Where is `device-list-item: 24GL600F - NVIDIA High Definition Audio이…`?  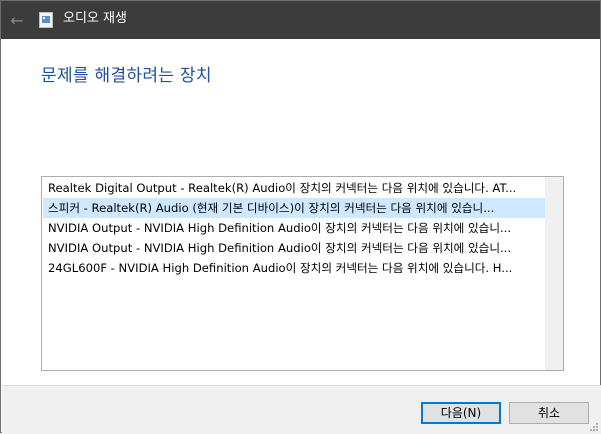 device-list-item: 24GL600F - NVIDIA High Definition Audio이… is located at coordinates (294, 268).